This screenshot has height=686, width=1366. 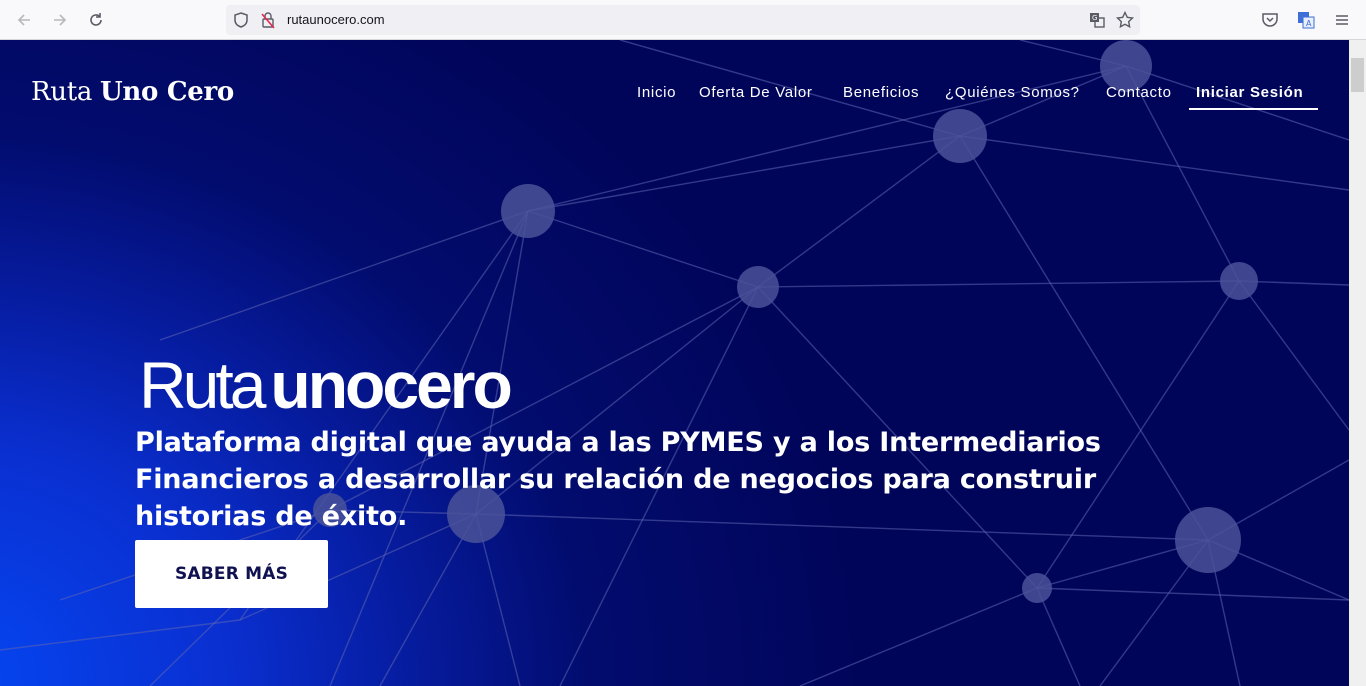 What do you see at coordinates (1249, 92) in the screenshot?
I see `nav-iniciar-sesion: Iniciar Sesión` at bounding box center [1249, 92].